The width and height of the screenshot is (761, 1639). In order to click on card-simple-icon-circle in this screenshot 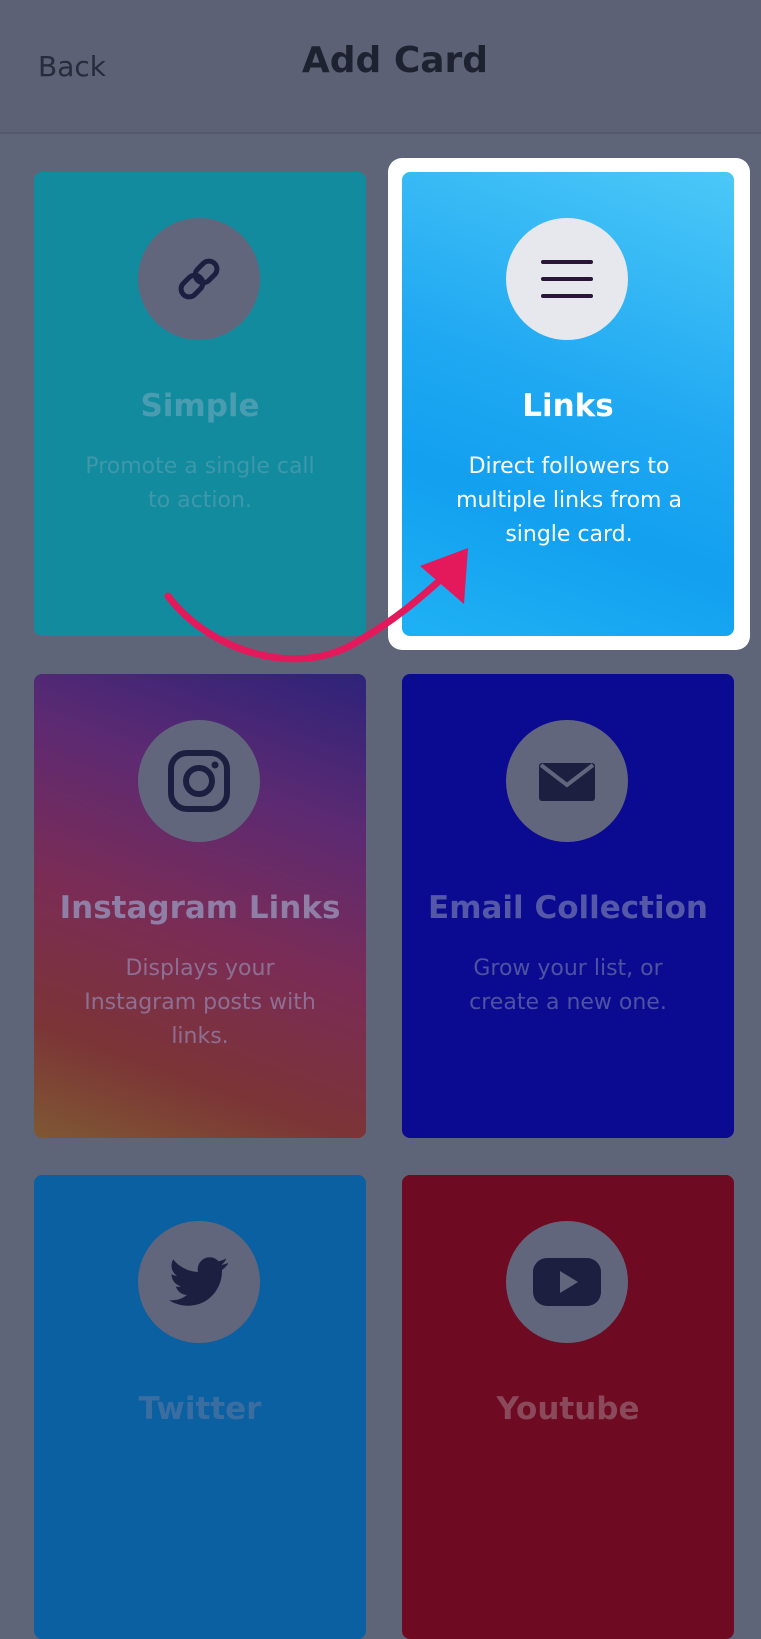, I will do `click(199, 279)`.